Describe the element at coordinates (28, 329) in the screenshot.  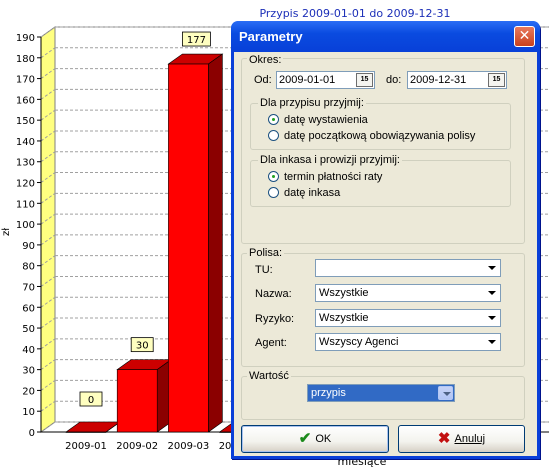
I see `y-tick-label: 50` at that location.